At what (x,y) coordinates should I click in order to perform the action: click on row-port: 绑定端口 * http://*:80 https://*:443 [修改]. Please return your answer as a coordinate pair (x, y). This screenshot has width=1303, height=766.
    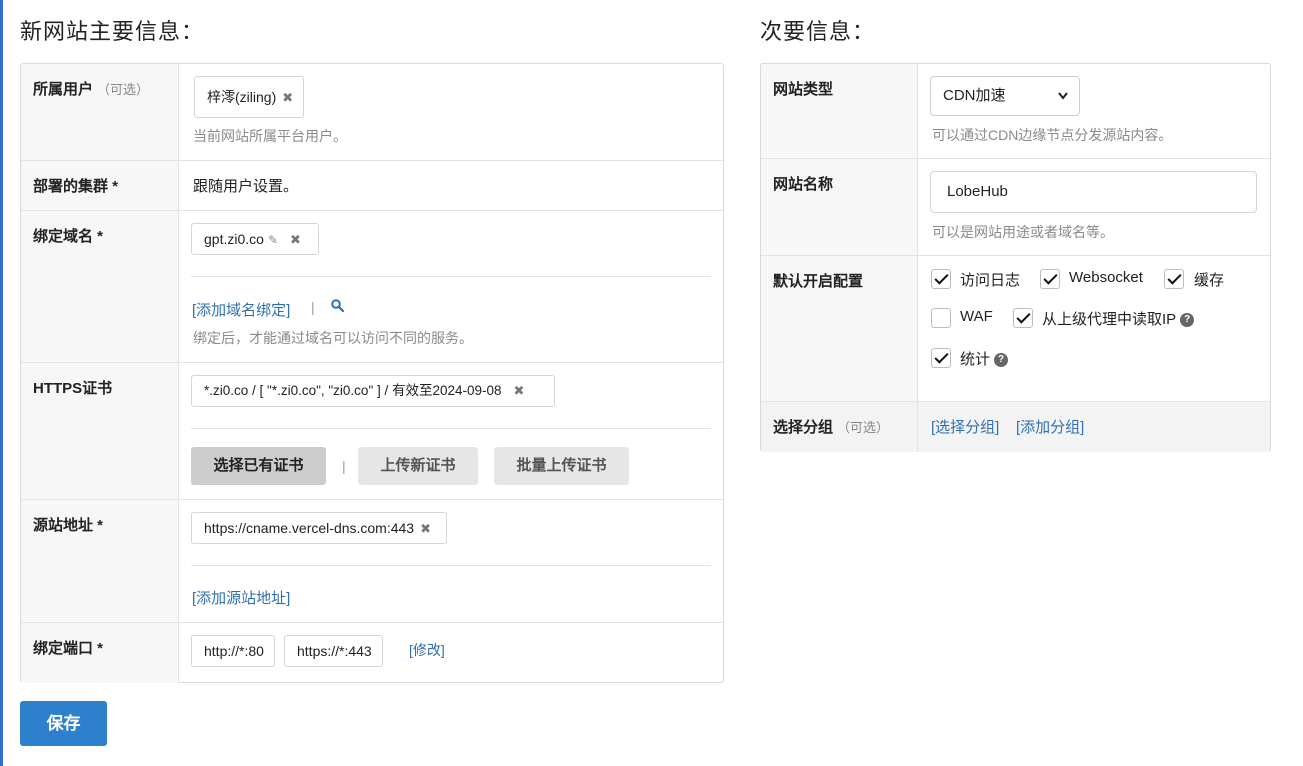
    Looking at the image, I should click on (372, 653).